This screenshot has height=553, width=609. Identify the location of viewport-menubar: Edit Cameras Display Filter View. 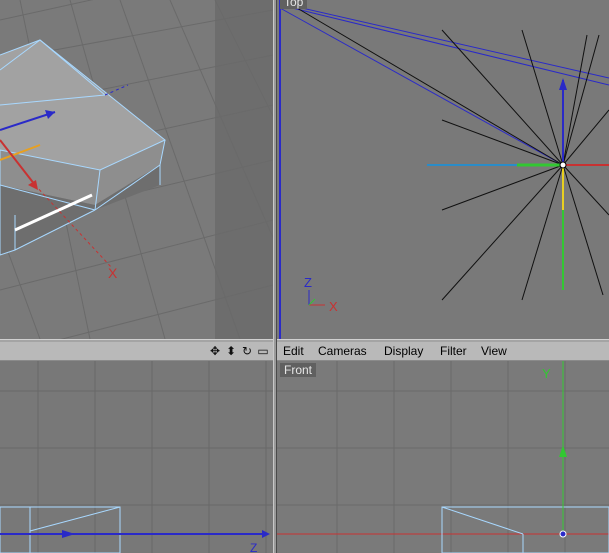
(443, 351).